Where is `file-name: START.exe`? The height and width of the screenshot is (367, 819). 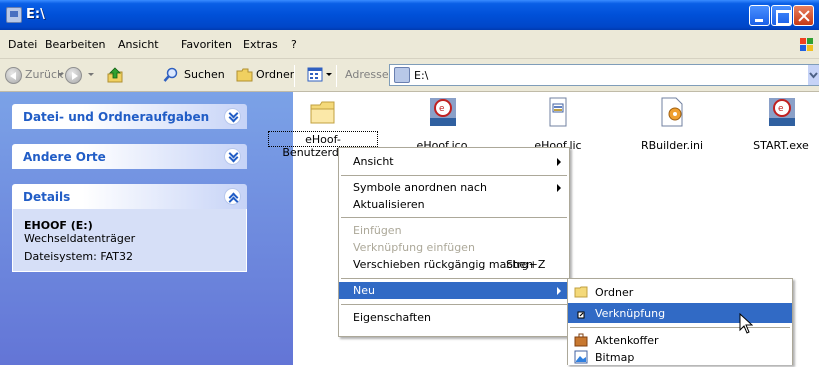 file-name: START.exe is located at coordinates (781, 145).